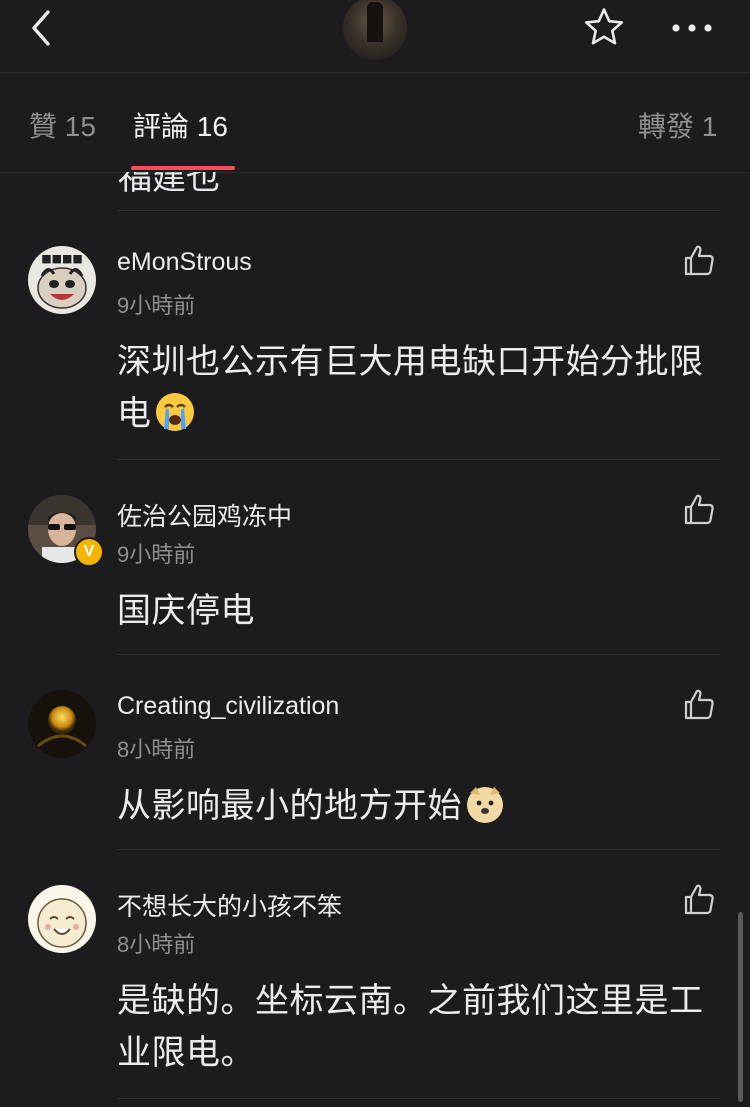  I want to click on username: eMonStrous, so click(184, 262).